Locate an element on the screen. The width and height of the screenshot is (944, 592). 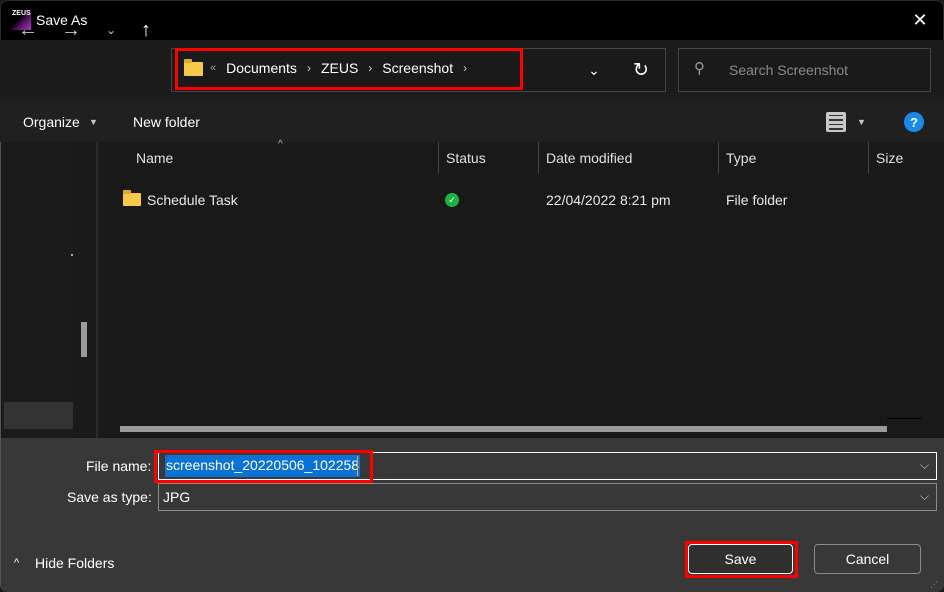
column-header-name: Name is located at coordinates (154, 158).